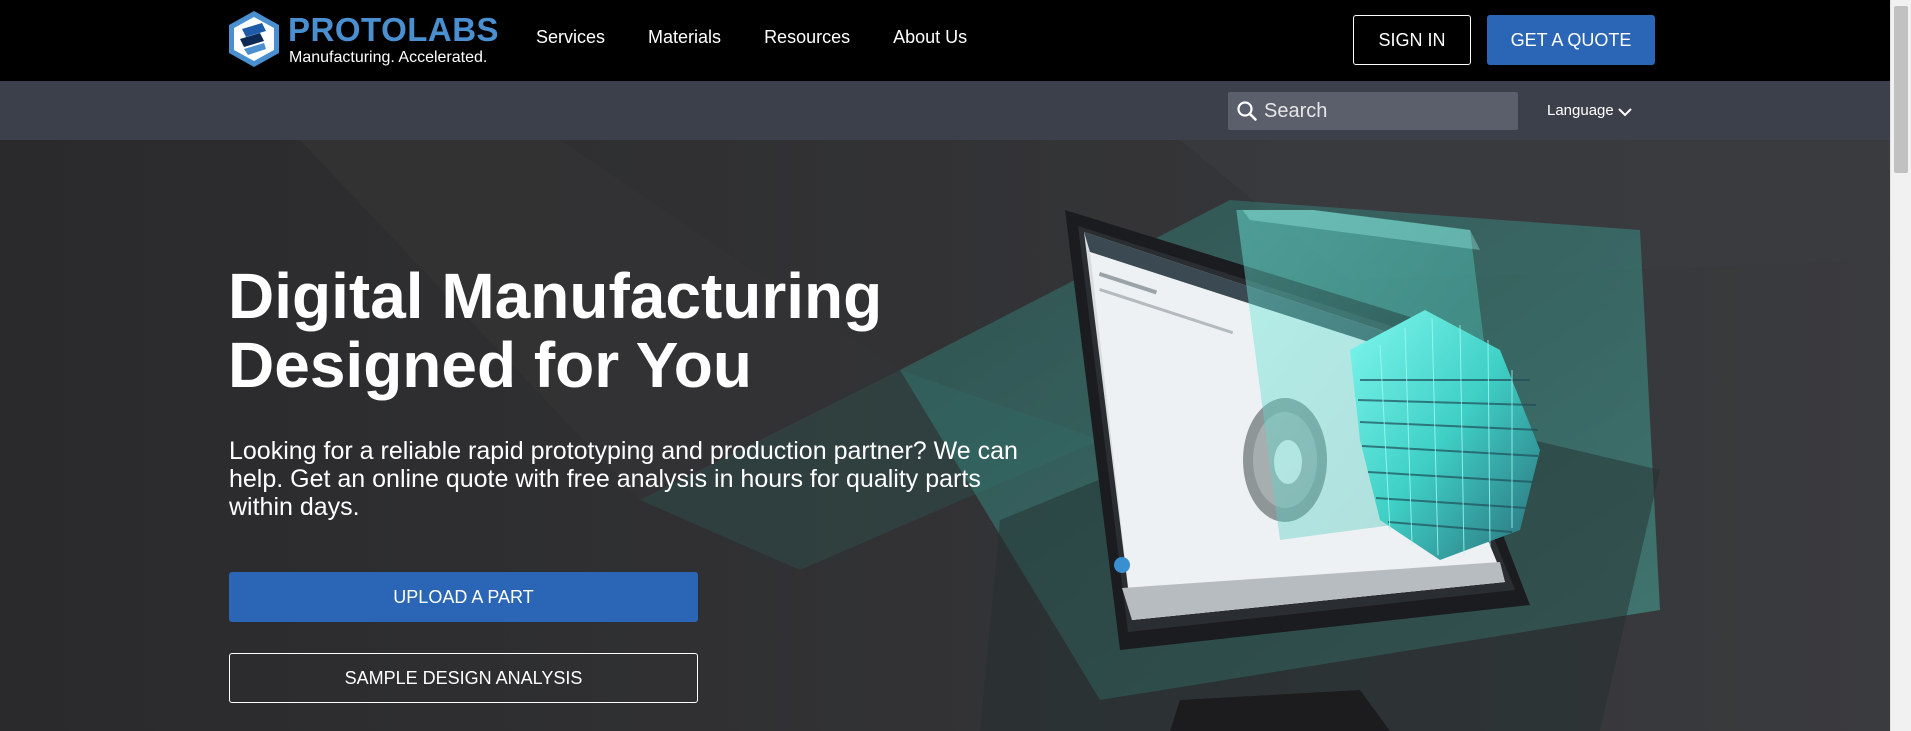 The height and width of the screenshot is (731, 1911). I want to click on hero-title: Digital Manufacturing Designed for You, so click(628, 331).